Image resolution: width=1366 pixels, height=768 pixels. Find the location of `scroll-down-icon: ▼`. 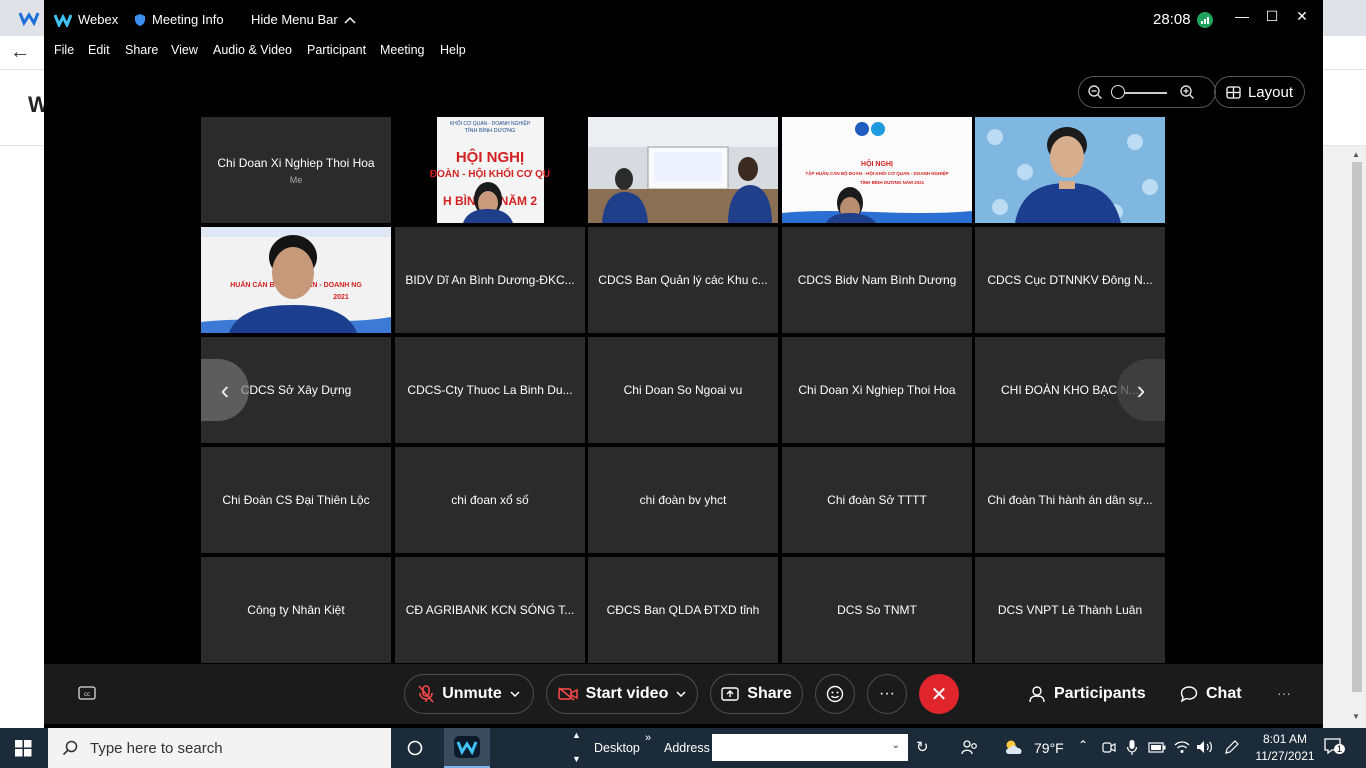

scroll-down-icon: ▼ is located at coordinates (1356, 716).